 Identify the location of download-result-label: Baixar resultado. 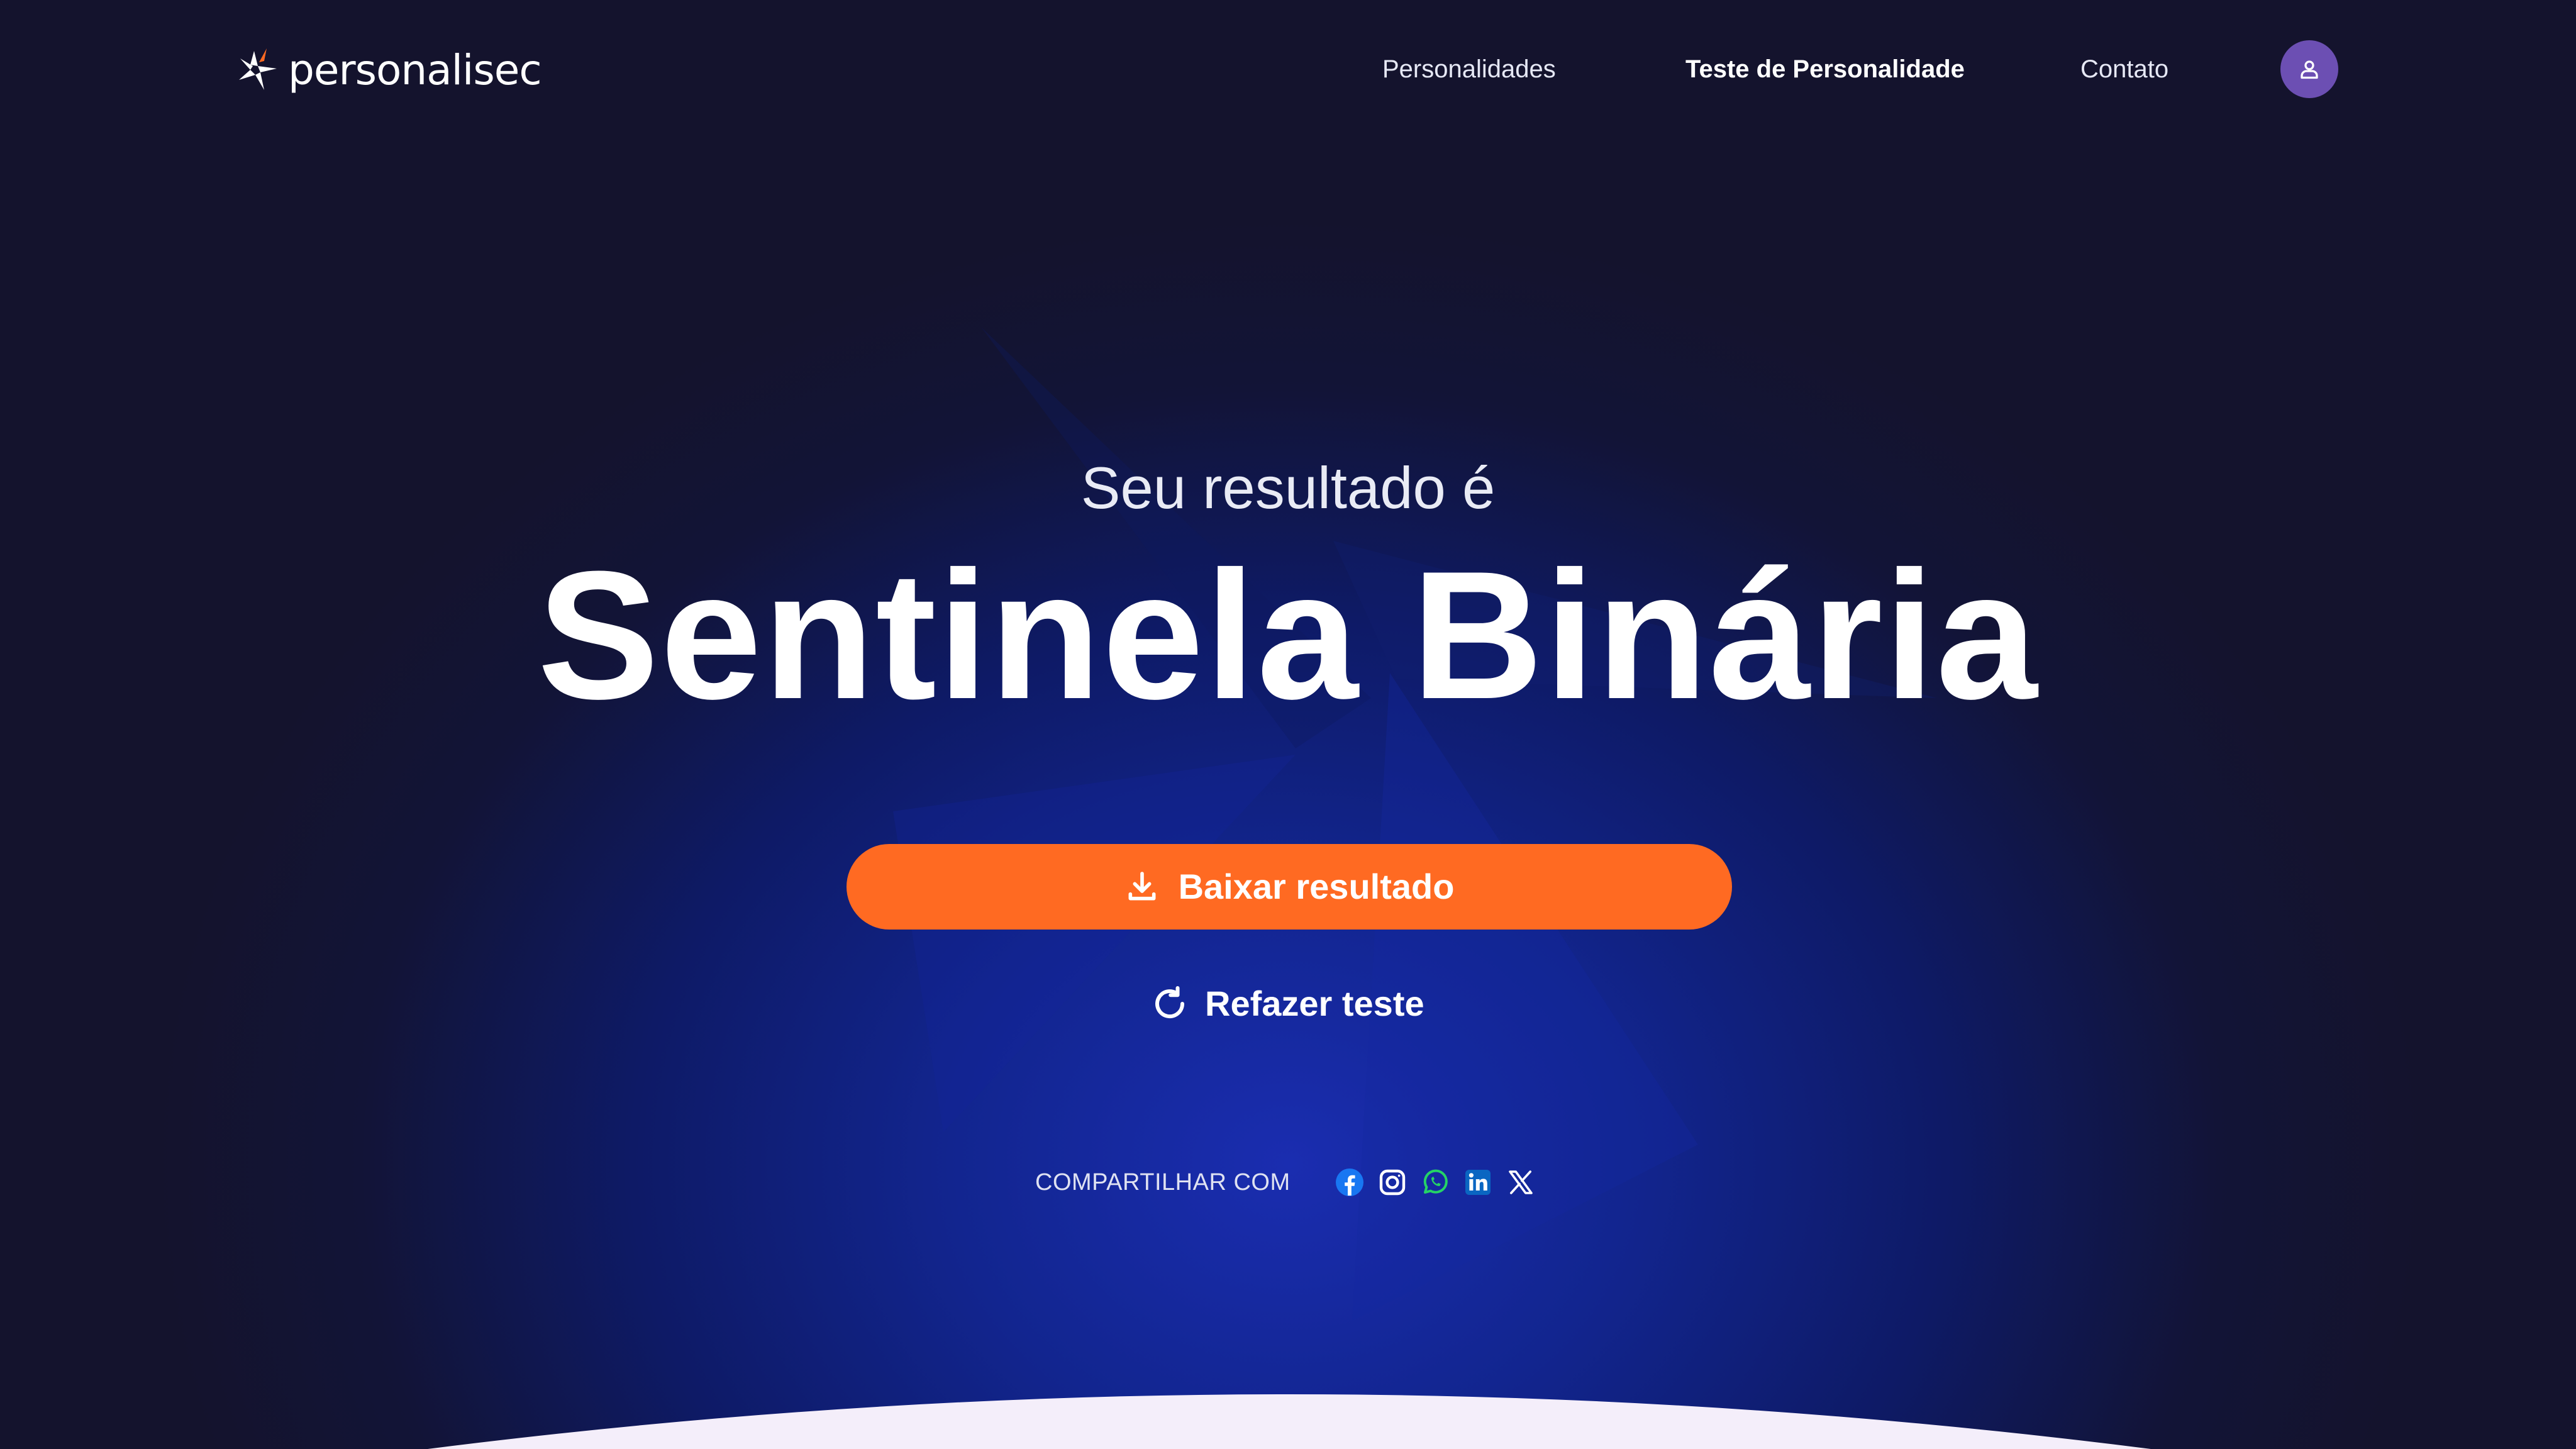
(1316, 886).